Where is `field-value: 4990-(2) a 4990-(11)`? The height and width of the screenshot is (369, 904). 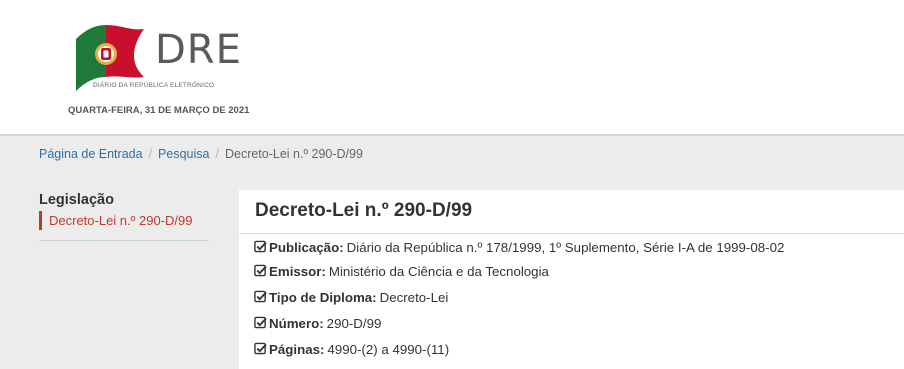
field-value: 4990-(2) a 4990-(11) is located at coordinates (388, 349).